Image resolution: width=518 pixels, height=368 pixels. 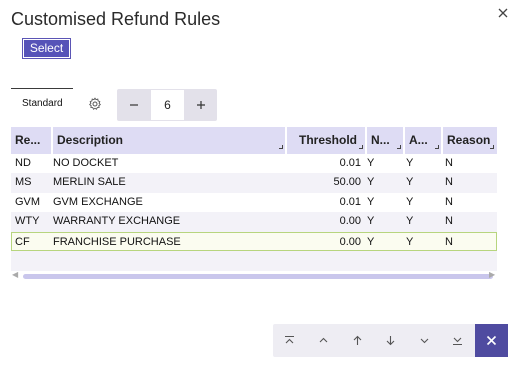 I want to click on select-button-label: Select, so click(x=46, y=48).